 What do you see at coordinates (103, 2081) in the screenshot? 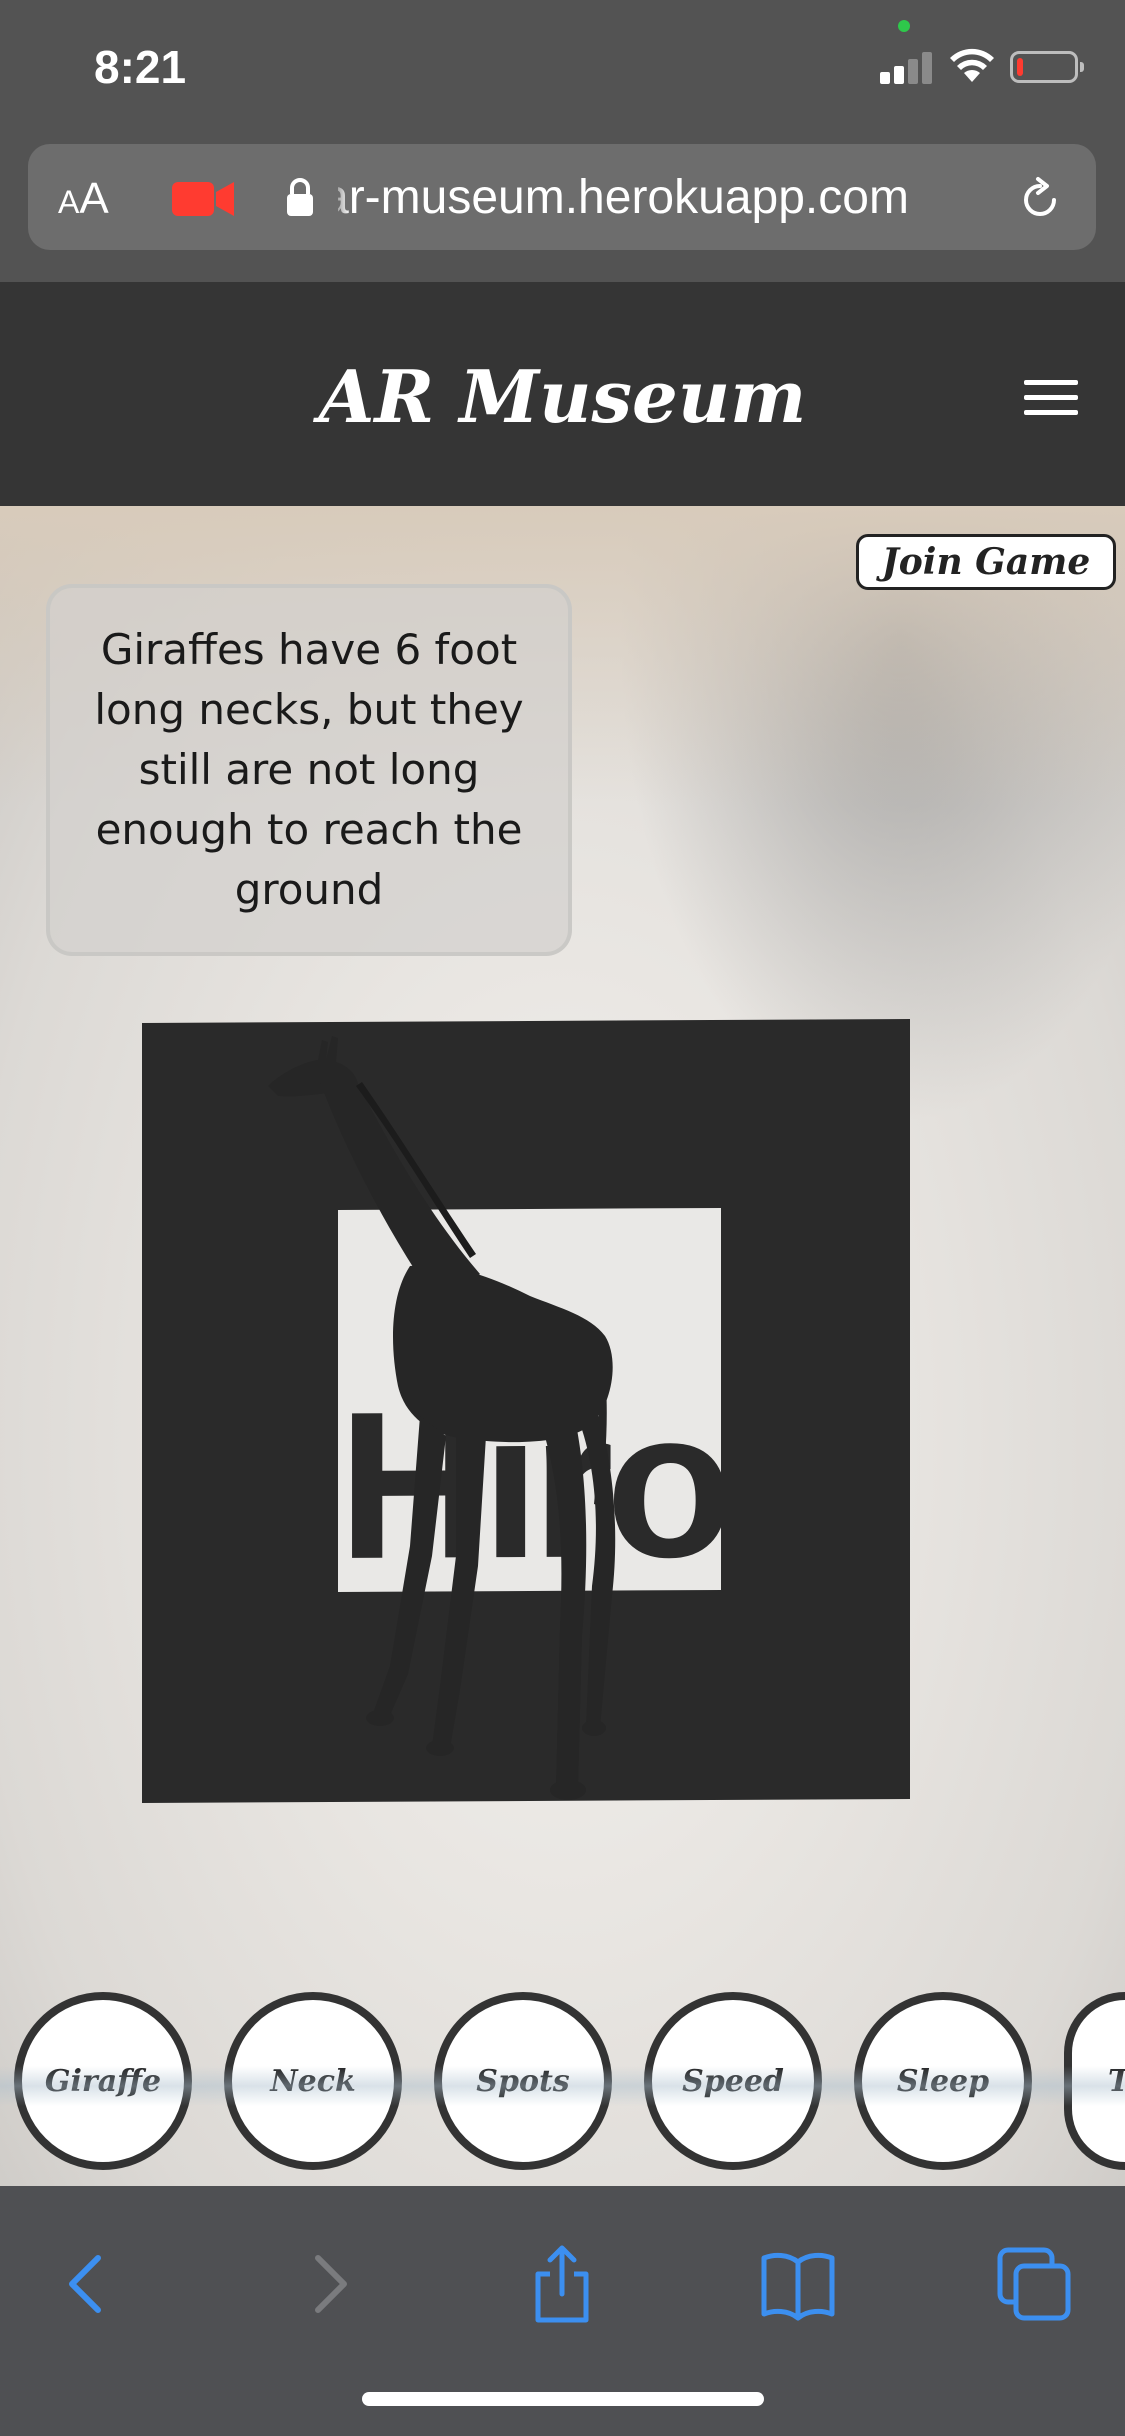
I see `fact-button-giraffe: Giraffe` at bounding box center [103, 2081].